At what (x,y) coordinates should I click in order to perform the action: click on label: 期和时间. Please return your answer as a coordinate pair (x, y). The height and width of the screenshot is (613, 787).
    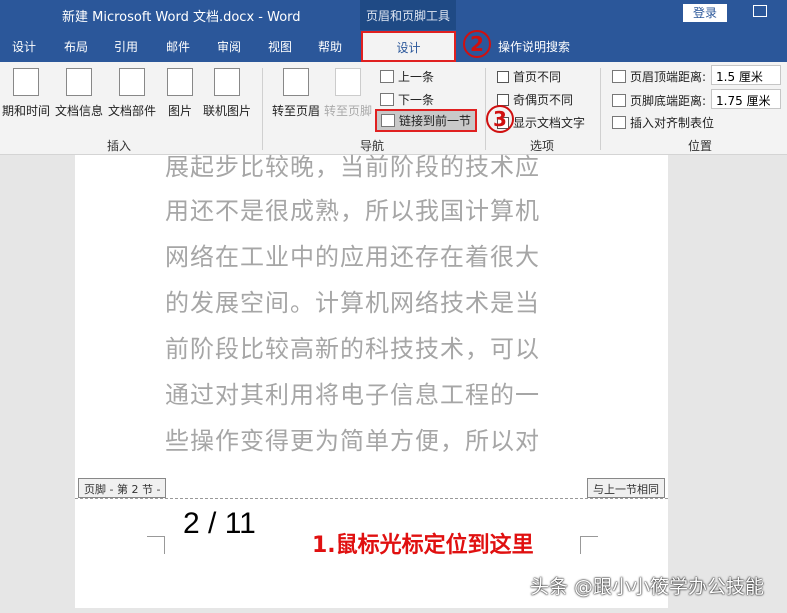
    Looking at the image, I should click on (25, 111).